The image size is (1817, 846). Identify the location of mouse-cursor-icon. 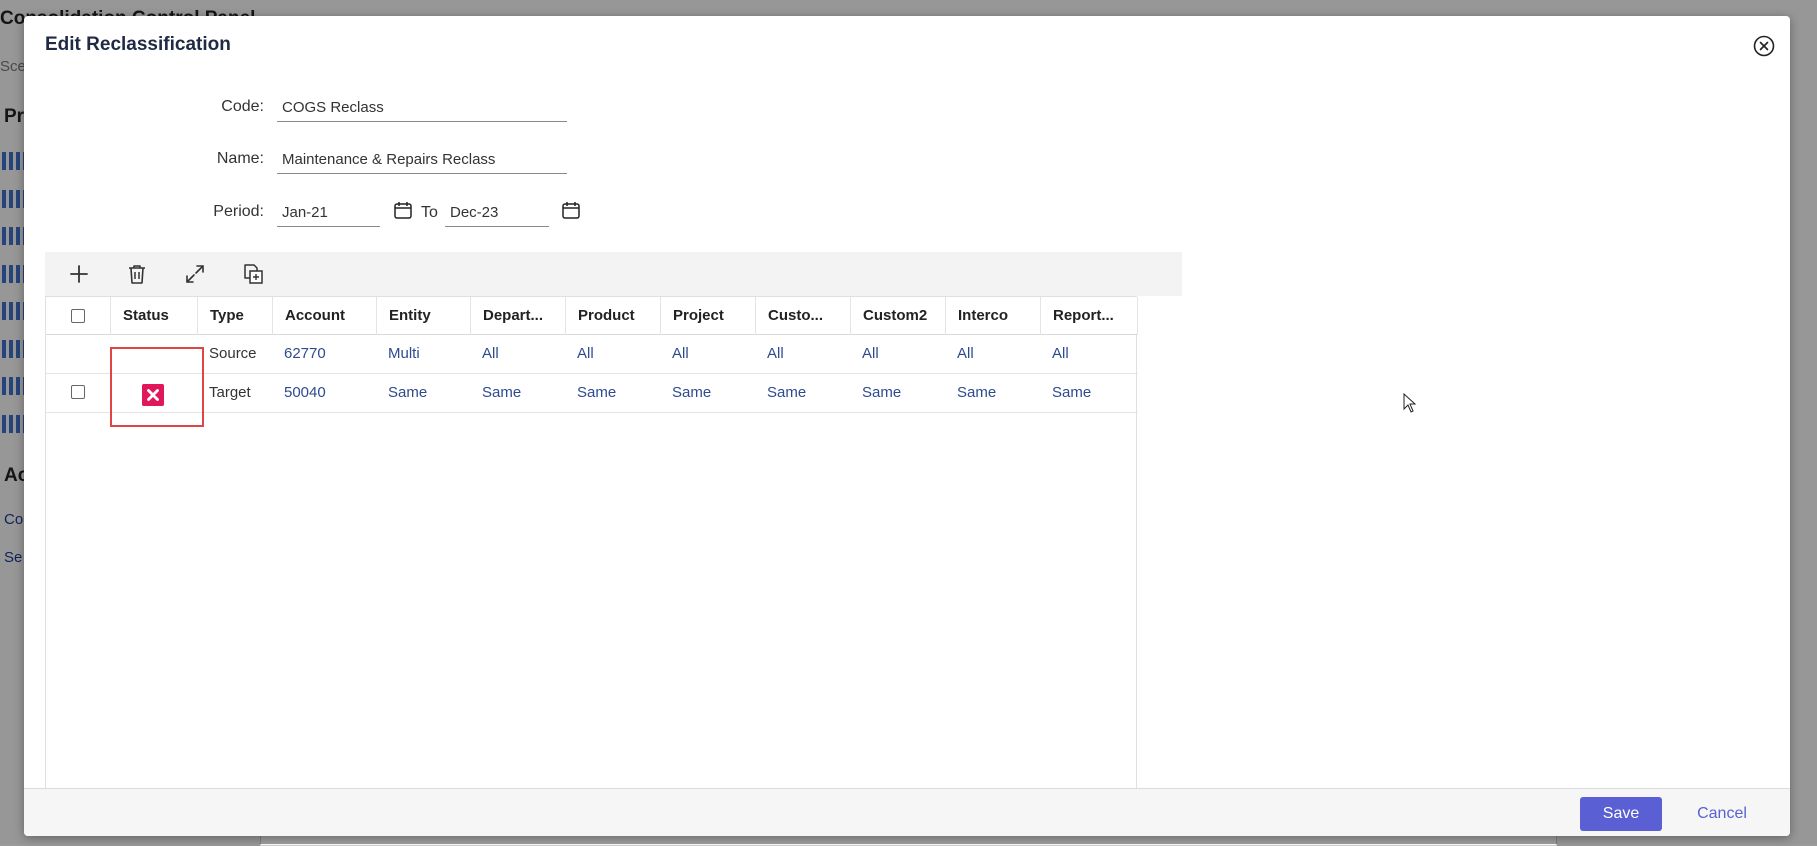
(1410, 403).